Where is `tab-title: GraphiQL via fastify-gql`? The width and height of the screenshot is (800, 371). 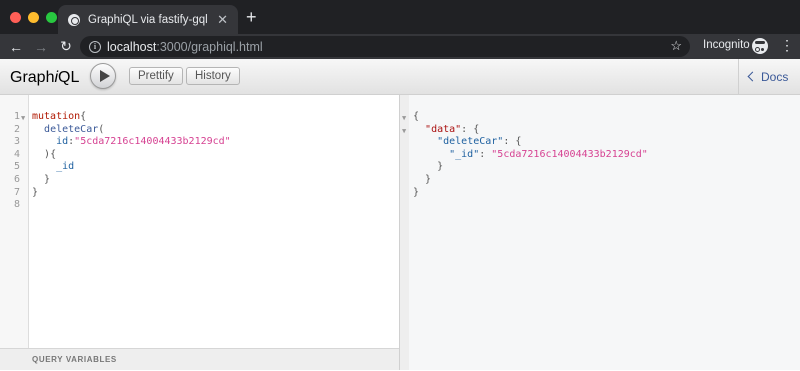
tab-title: GraphiQL via fastify-gql is located at coordinates (148, 19).